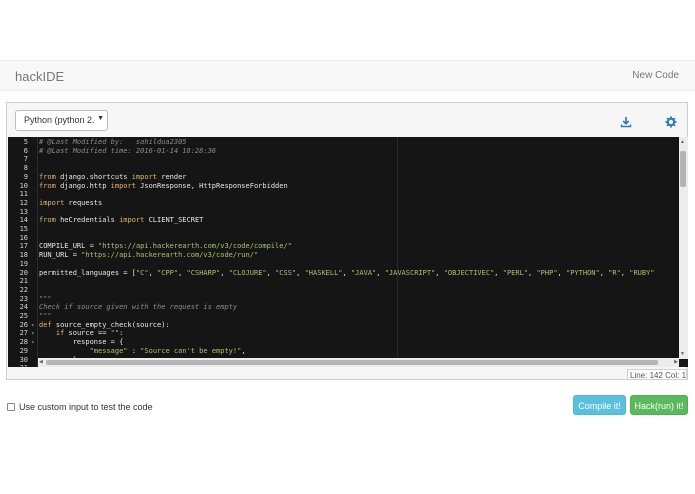 This screenshot has height=494, width=695. I want to click on horizontal-scrollbar: ◀ ▶, so click(358, 362).